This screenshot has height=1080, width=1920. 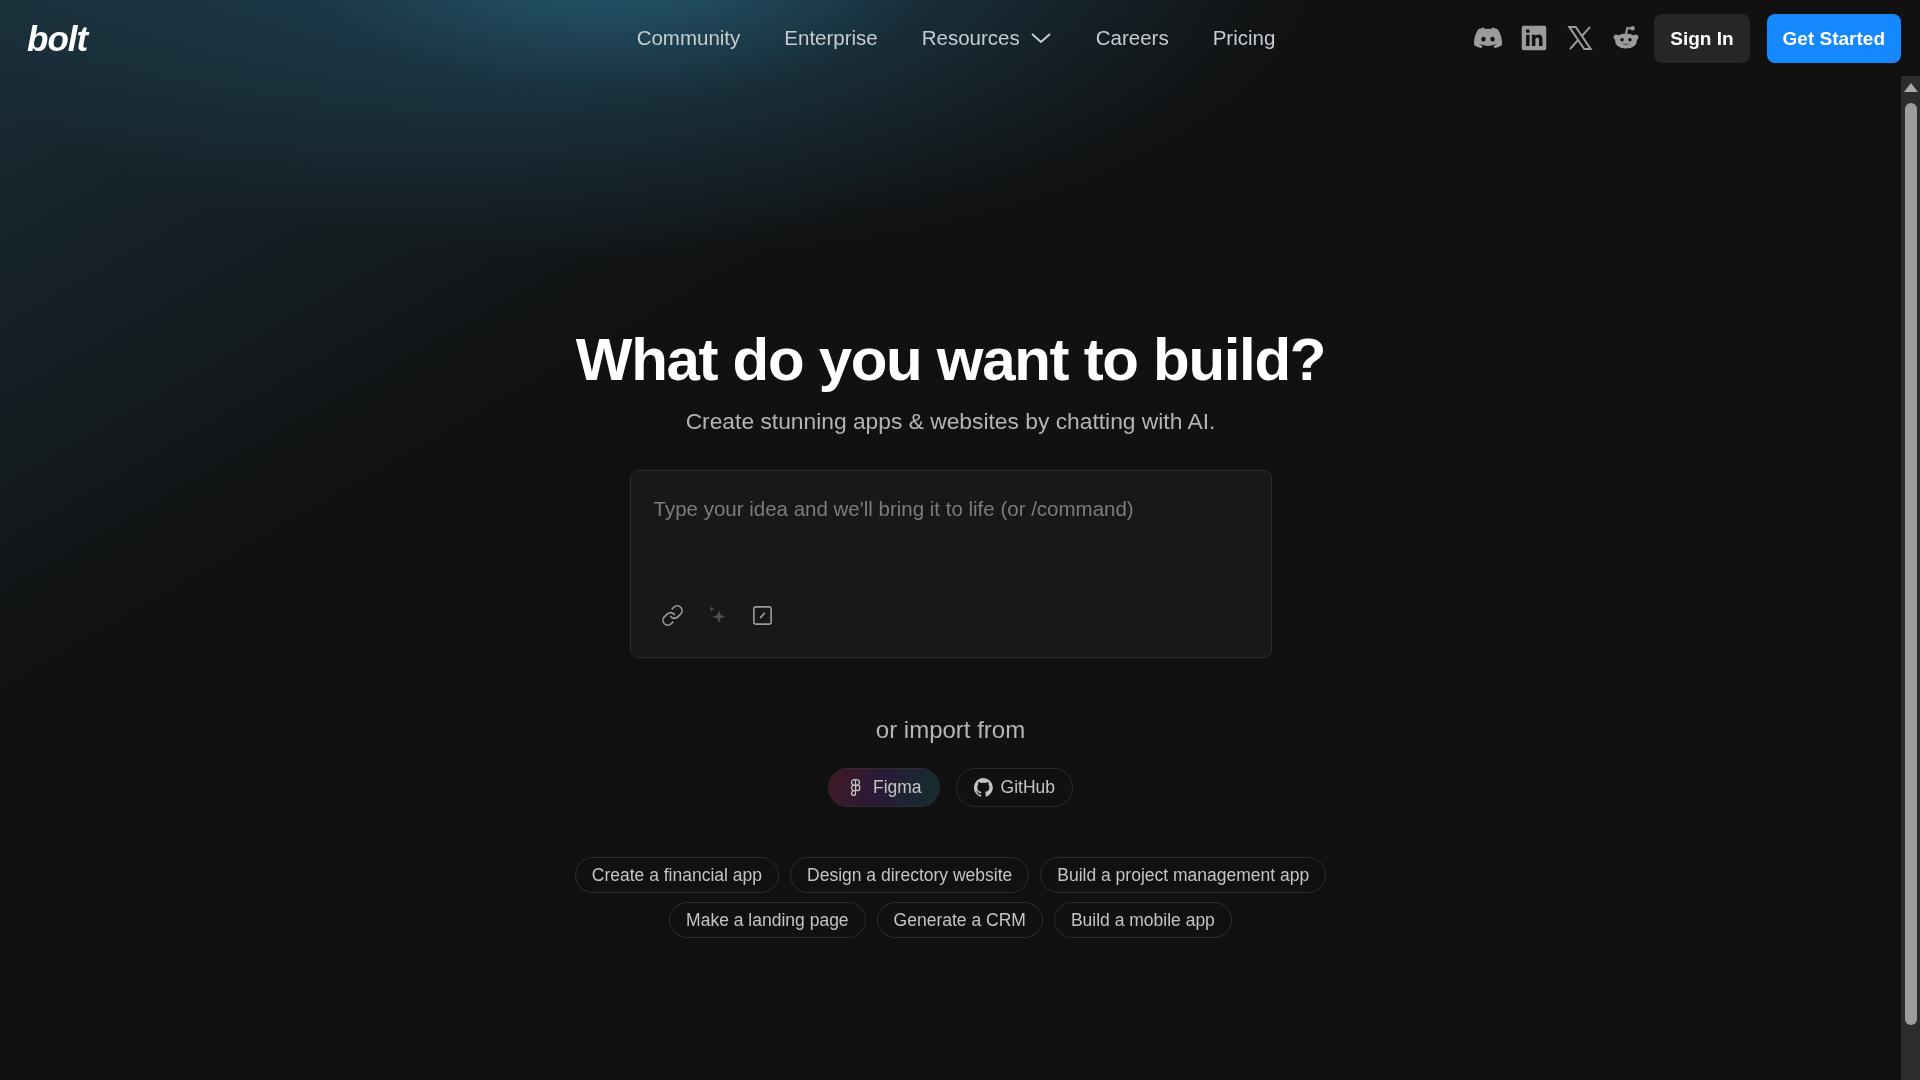 What do you see at coordinates (986, 38) in the screenshot?
I see `nav-dropdown: Resources` at bounding box center [986, 38].